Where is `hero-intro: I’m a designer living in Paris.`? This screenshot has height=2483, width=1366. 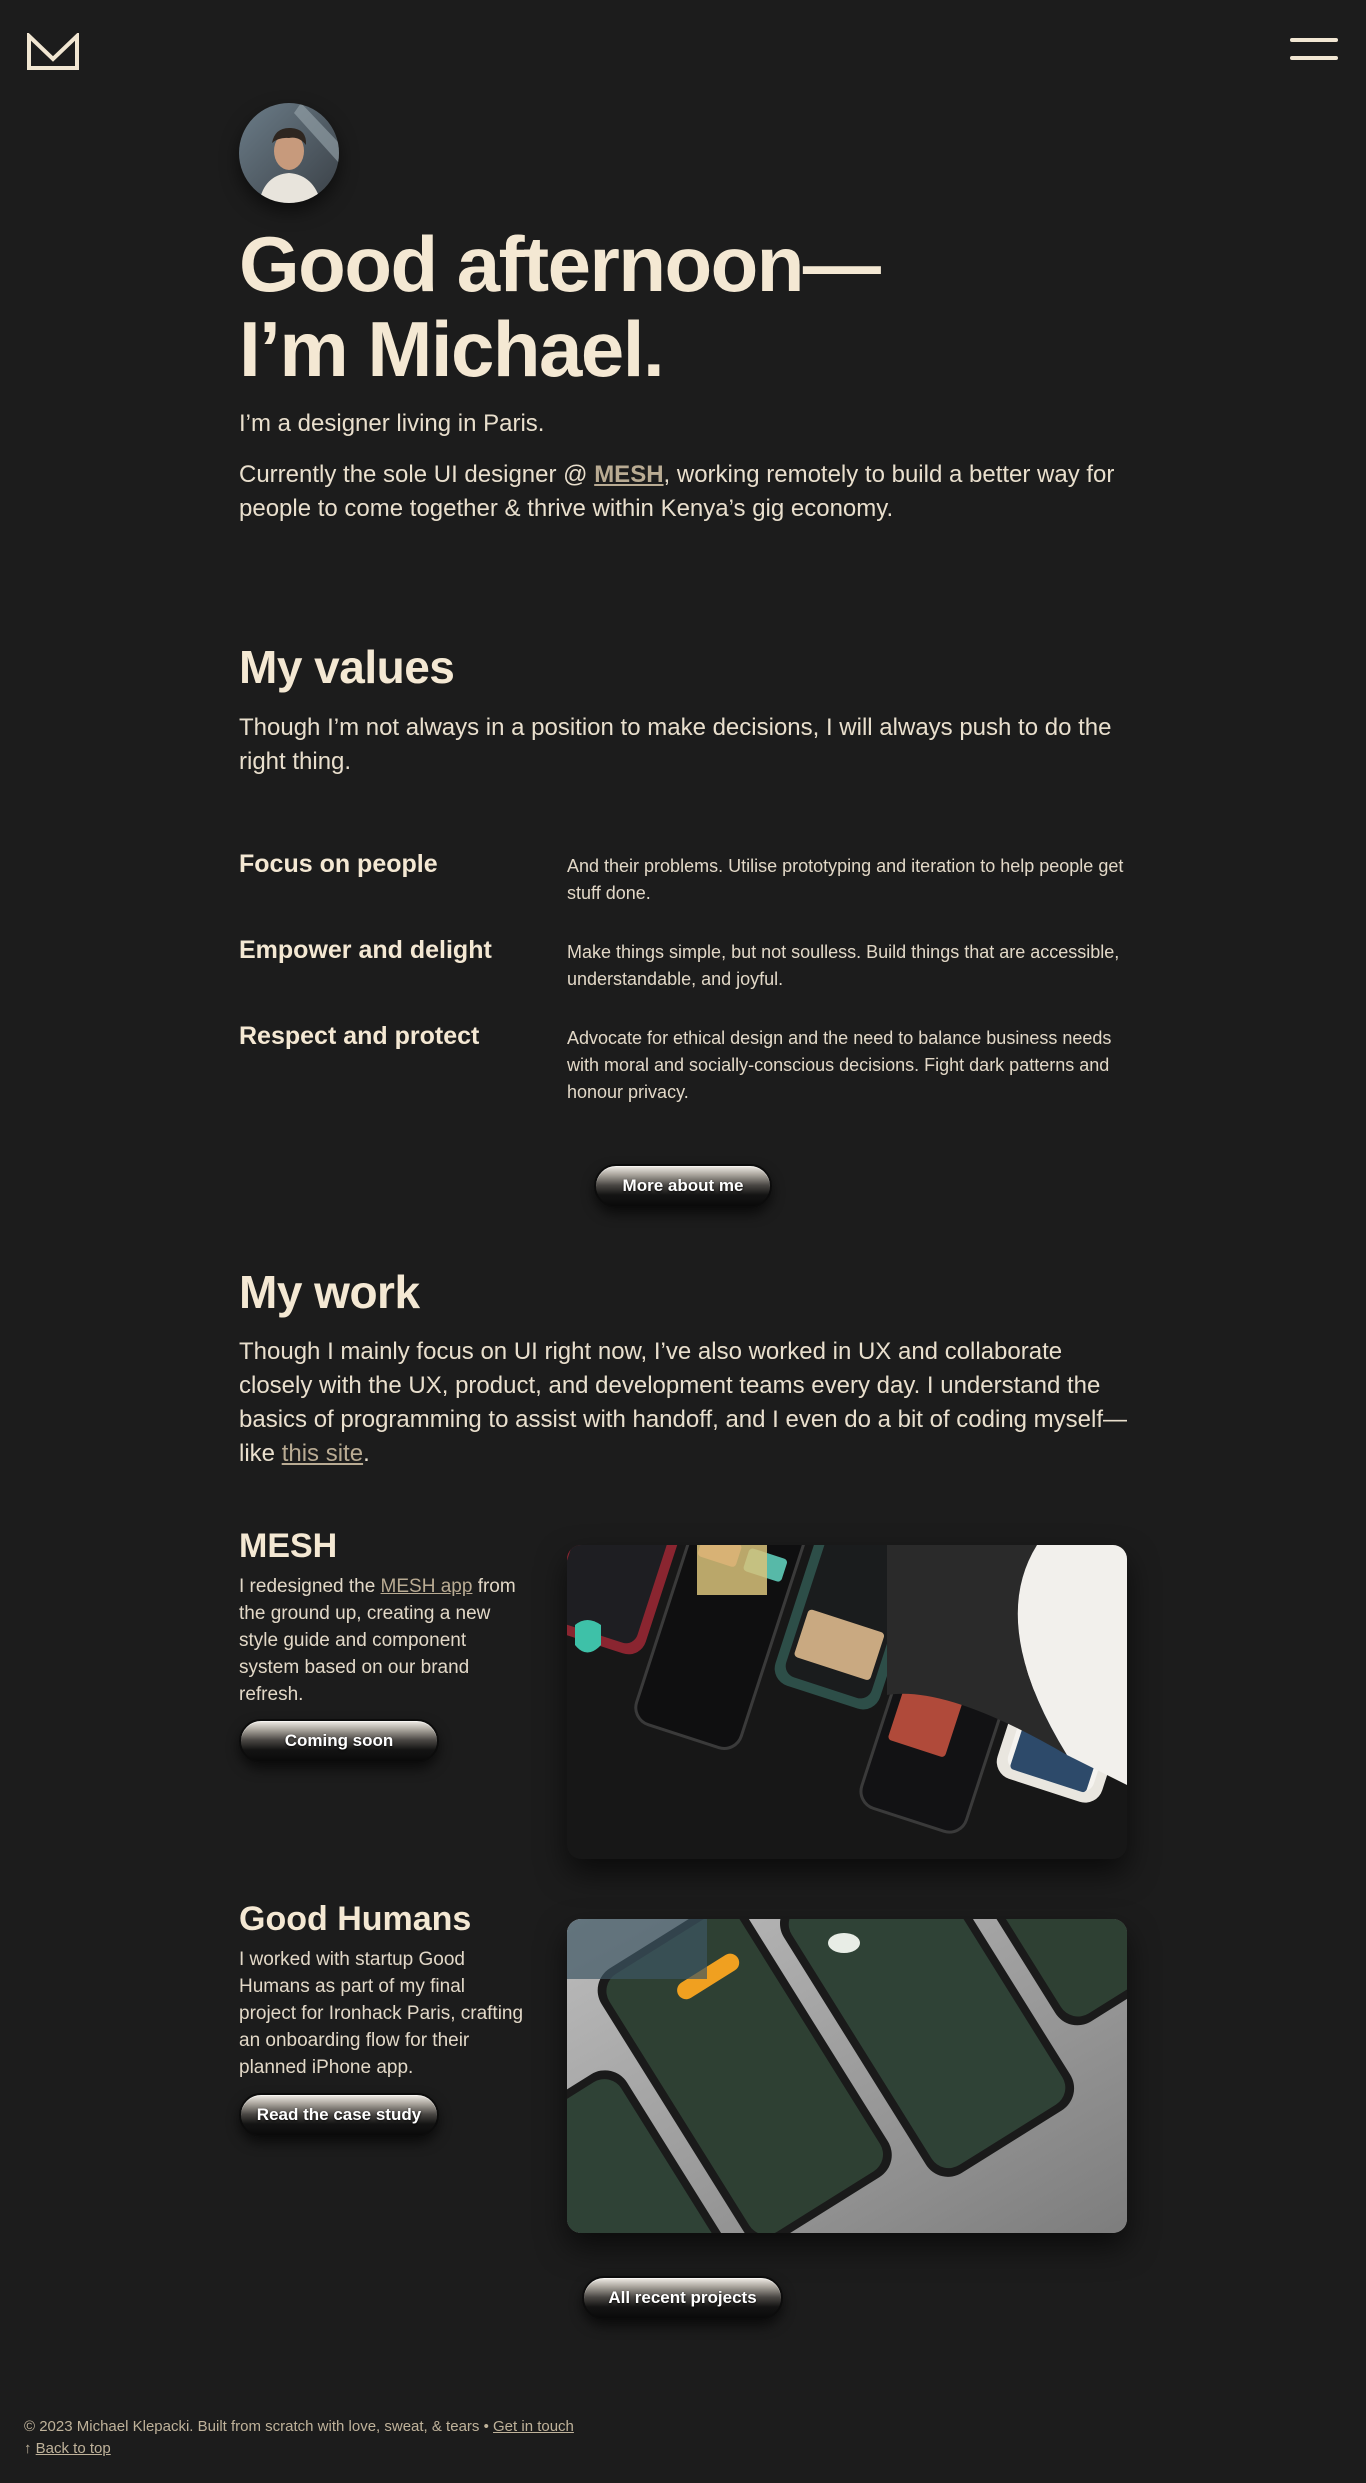 hero-intro: I’m a designer living in Paris. is located at coordinates (392, 423).